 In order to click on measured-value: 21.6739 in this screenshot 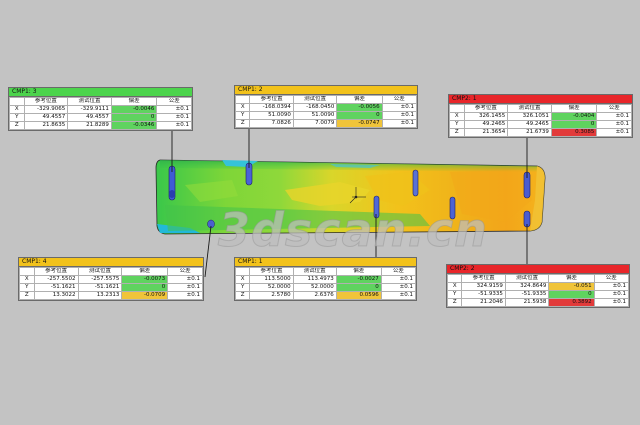, I will do `click(529, 132)`.